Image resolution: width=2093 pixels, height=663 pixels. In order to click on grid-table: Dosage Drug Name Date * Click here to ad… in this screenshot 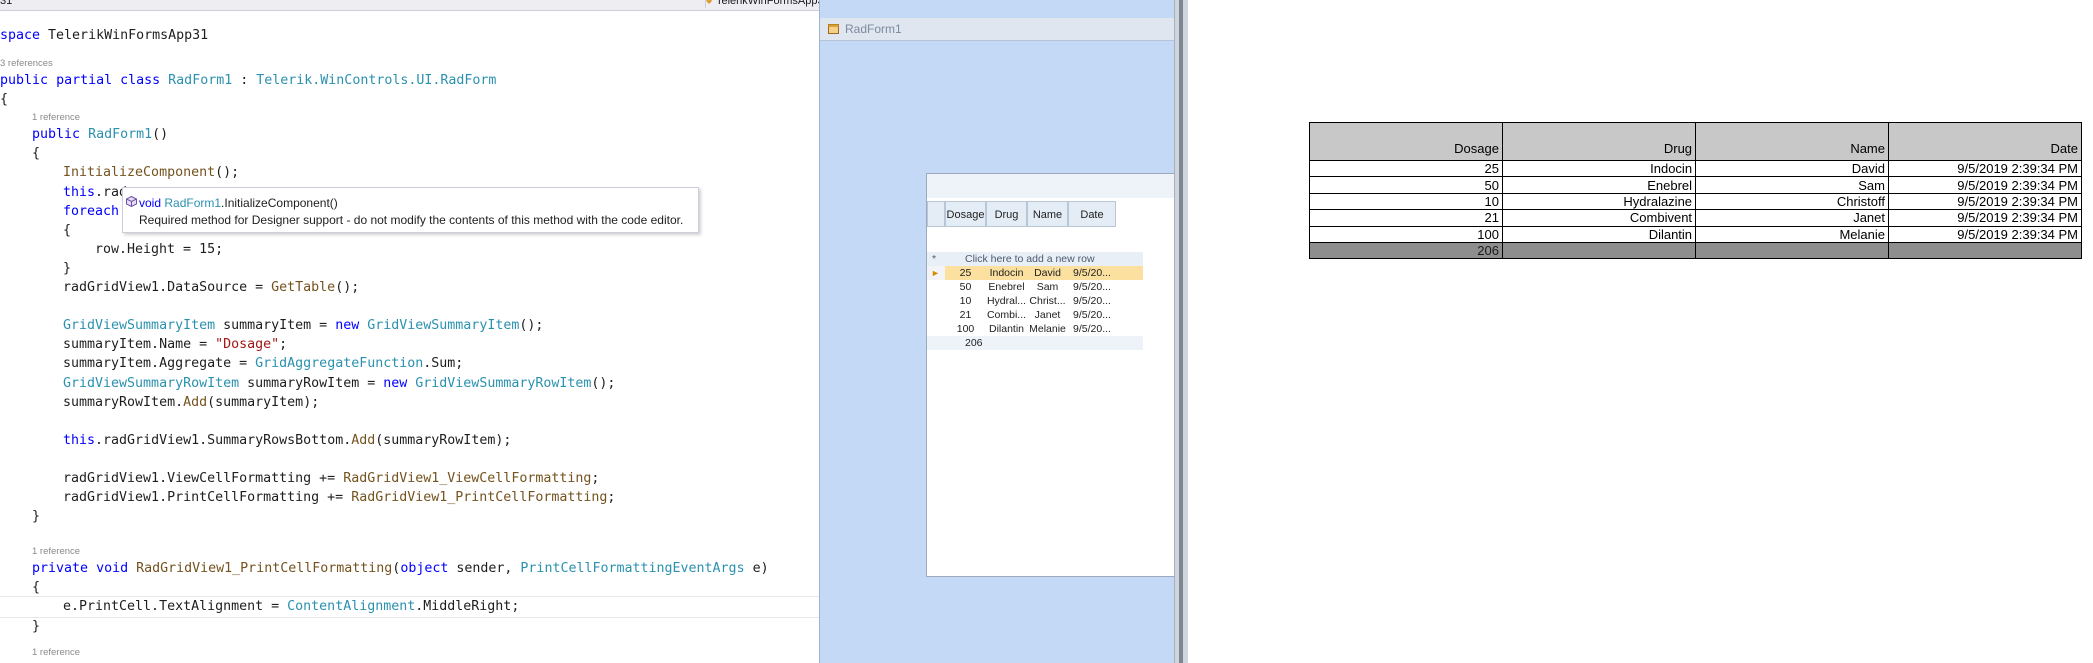, I will do `click(1051, 387)`.